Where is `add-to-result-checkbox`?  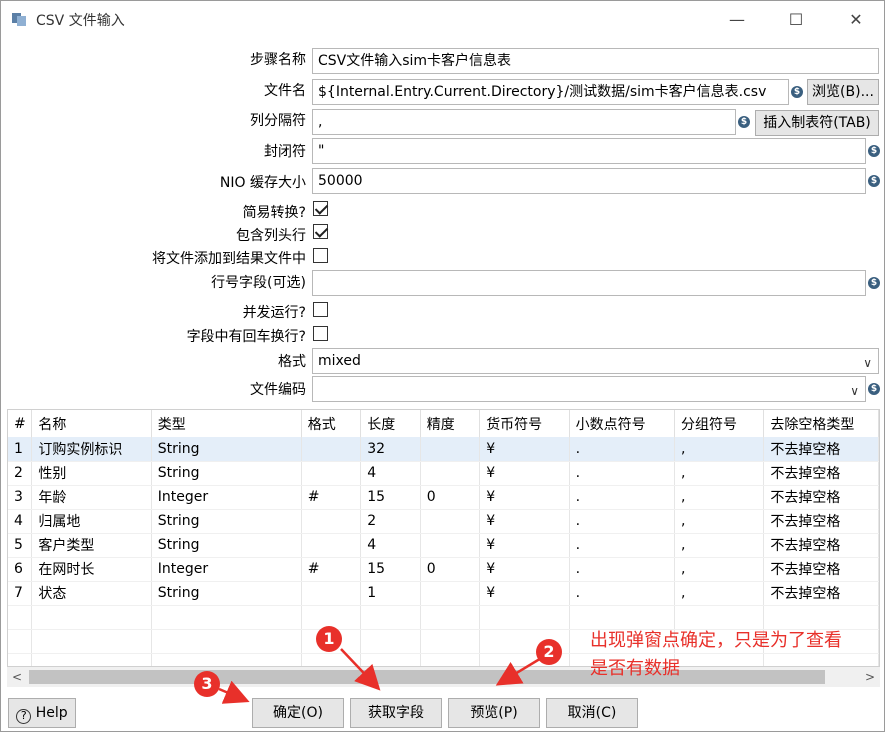 add-to-result-checkbox is located at coordinates (320, 255).